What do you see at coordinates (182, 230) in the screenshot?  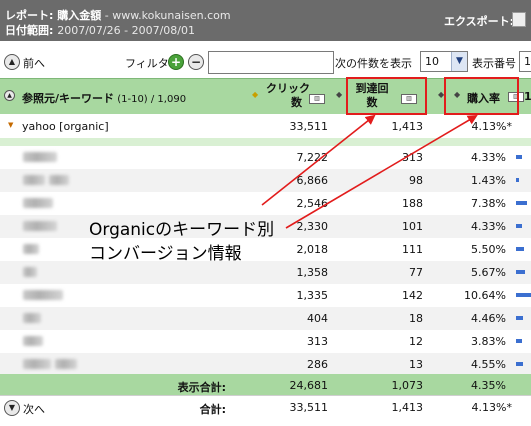 I see `annotation-line-1: Organicのキーワード別` at bounding box center [182, 230].